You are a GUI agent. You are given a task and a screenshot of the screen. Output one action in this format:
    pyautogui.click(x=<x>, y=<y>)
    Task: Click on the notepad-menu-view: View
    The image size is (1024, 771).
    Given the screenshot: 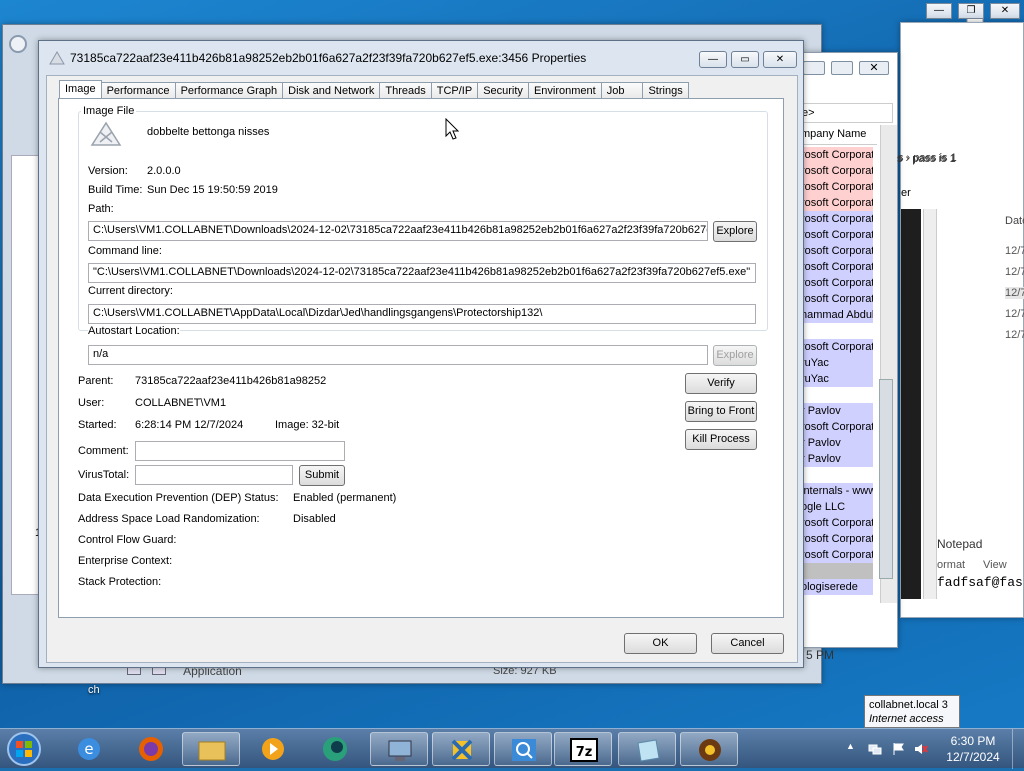 What is the action you would take?
    pyautogui.click(x=995, y=565)
    